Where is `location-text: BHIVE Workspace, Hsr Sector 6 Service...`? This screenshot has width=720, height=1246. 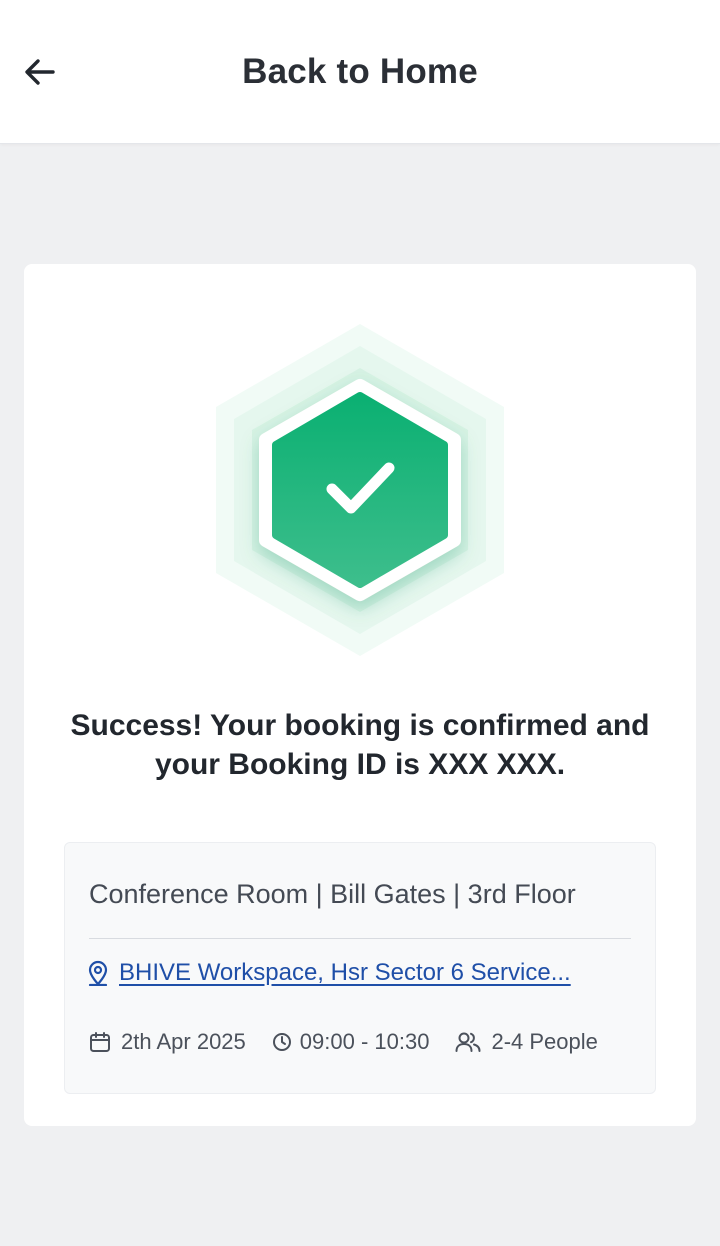
location-text: BHIVE Workspace, Hsr Sector 6 Service... is located at coordinates (345, 972).